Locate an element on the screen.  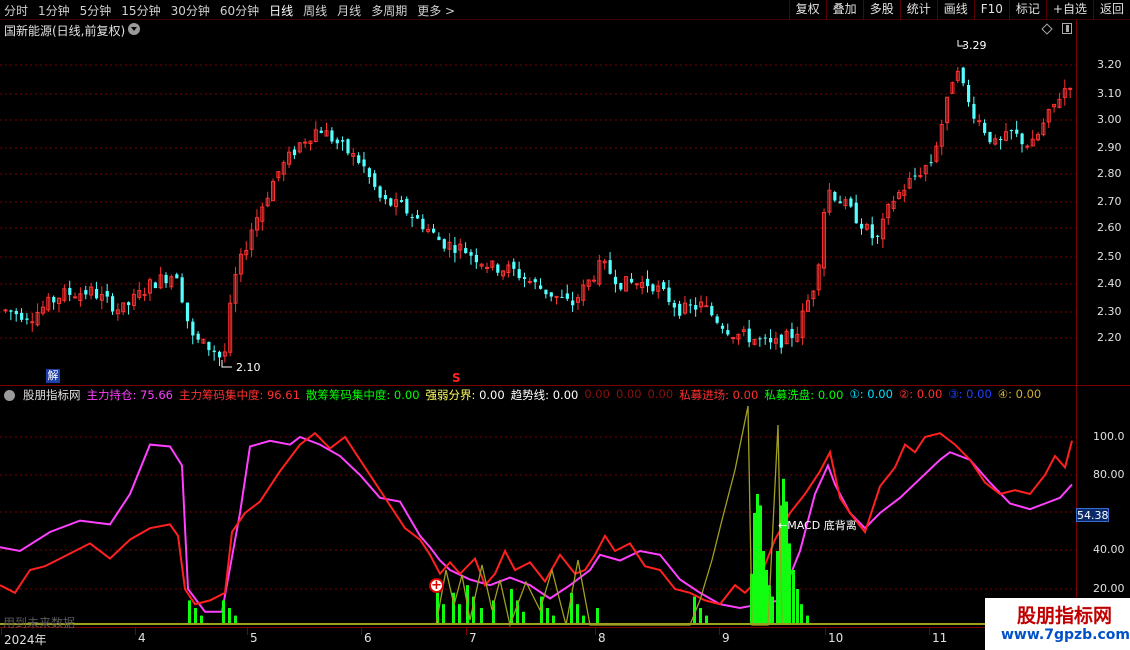
legend-item: 散筹筹码集中度: 0.00 is located at coordinates (363, 395).